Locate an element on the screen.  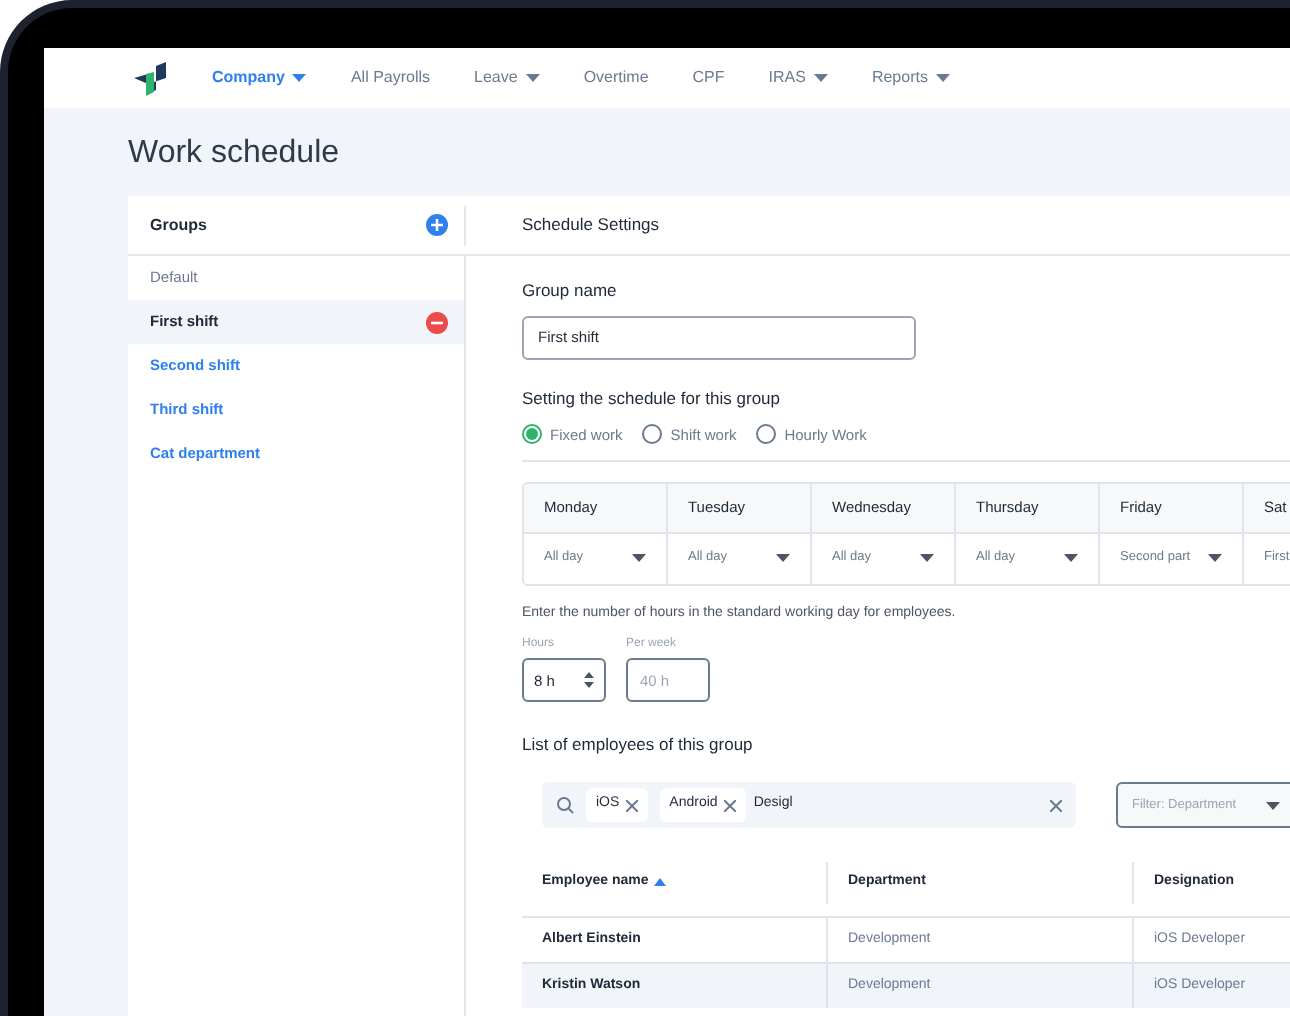
remove-icon is located at coordinates (437, 322).